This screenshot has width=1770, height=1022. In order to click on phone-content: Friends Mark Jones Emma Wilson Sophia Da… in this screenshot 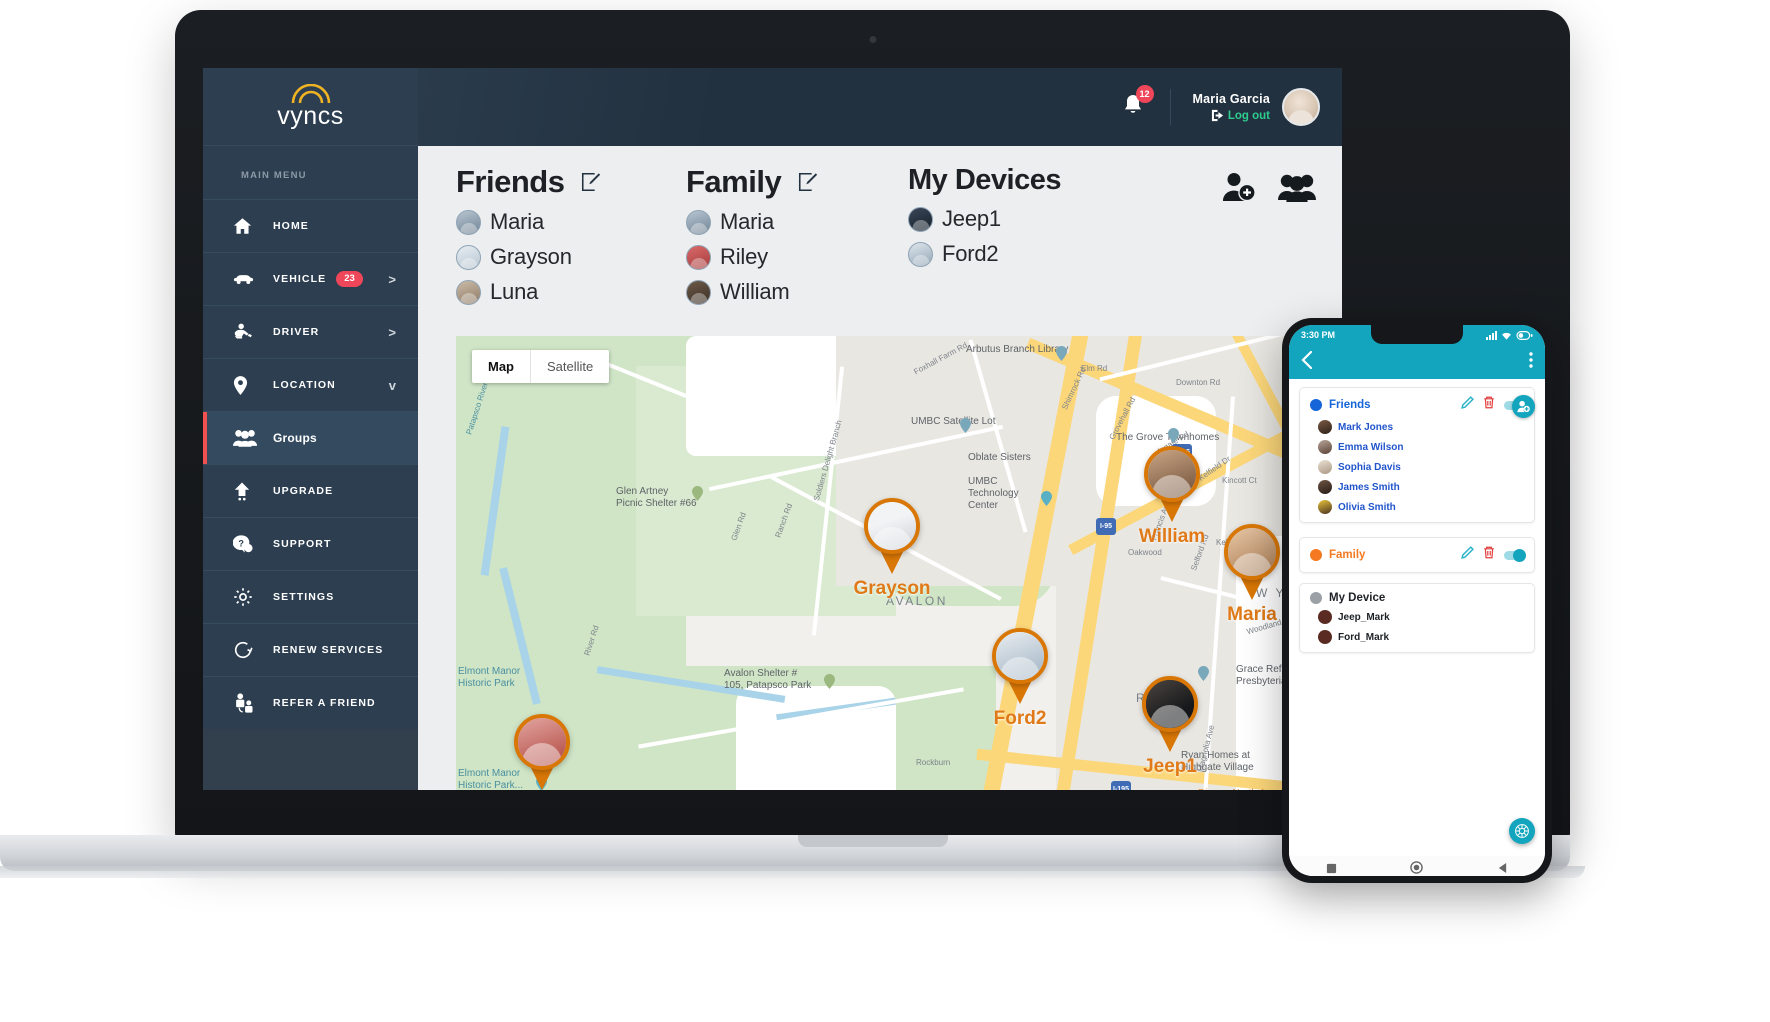, I will do `click(1417, 631)`.